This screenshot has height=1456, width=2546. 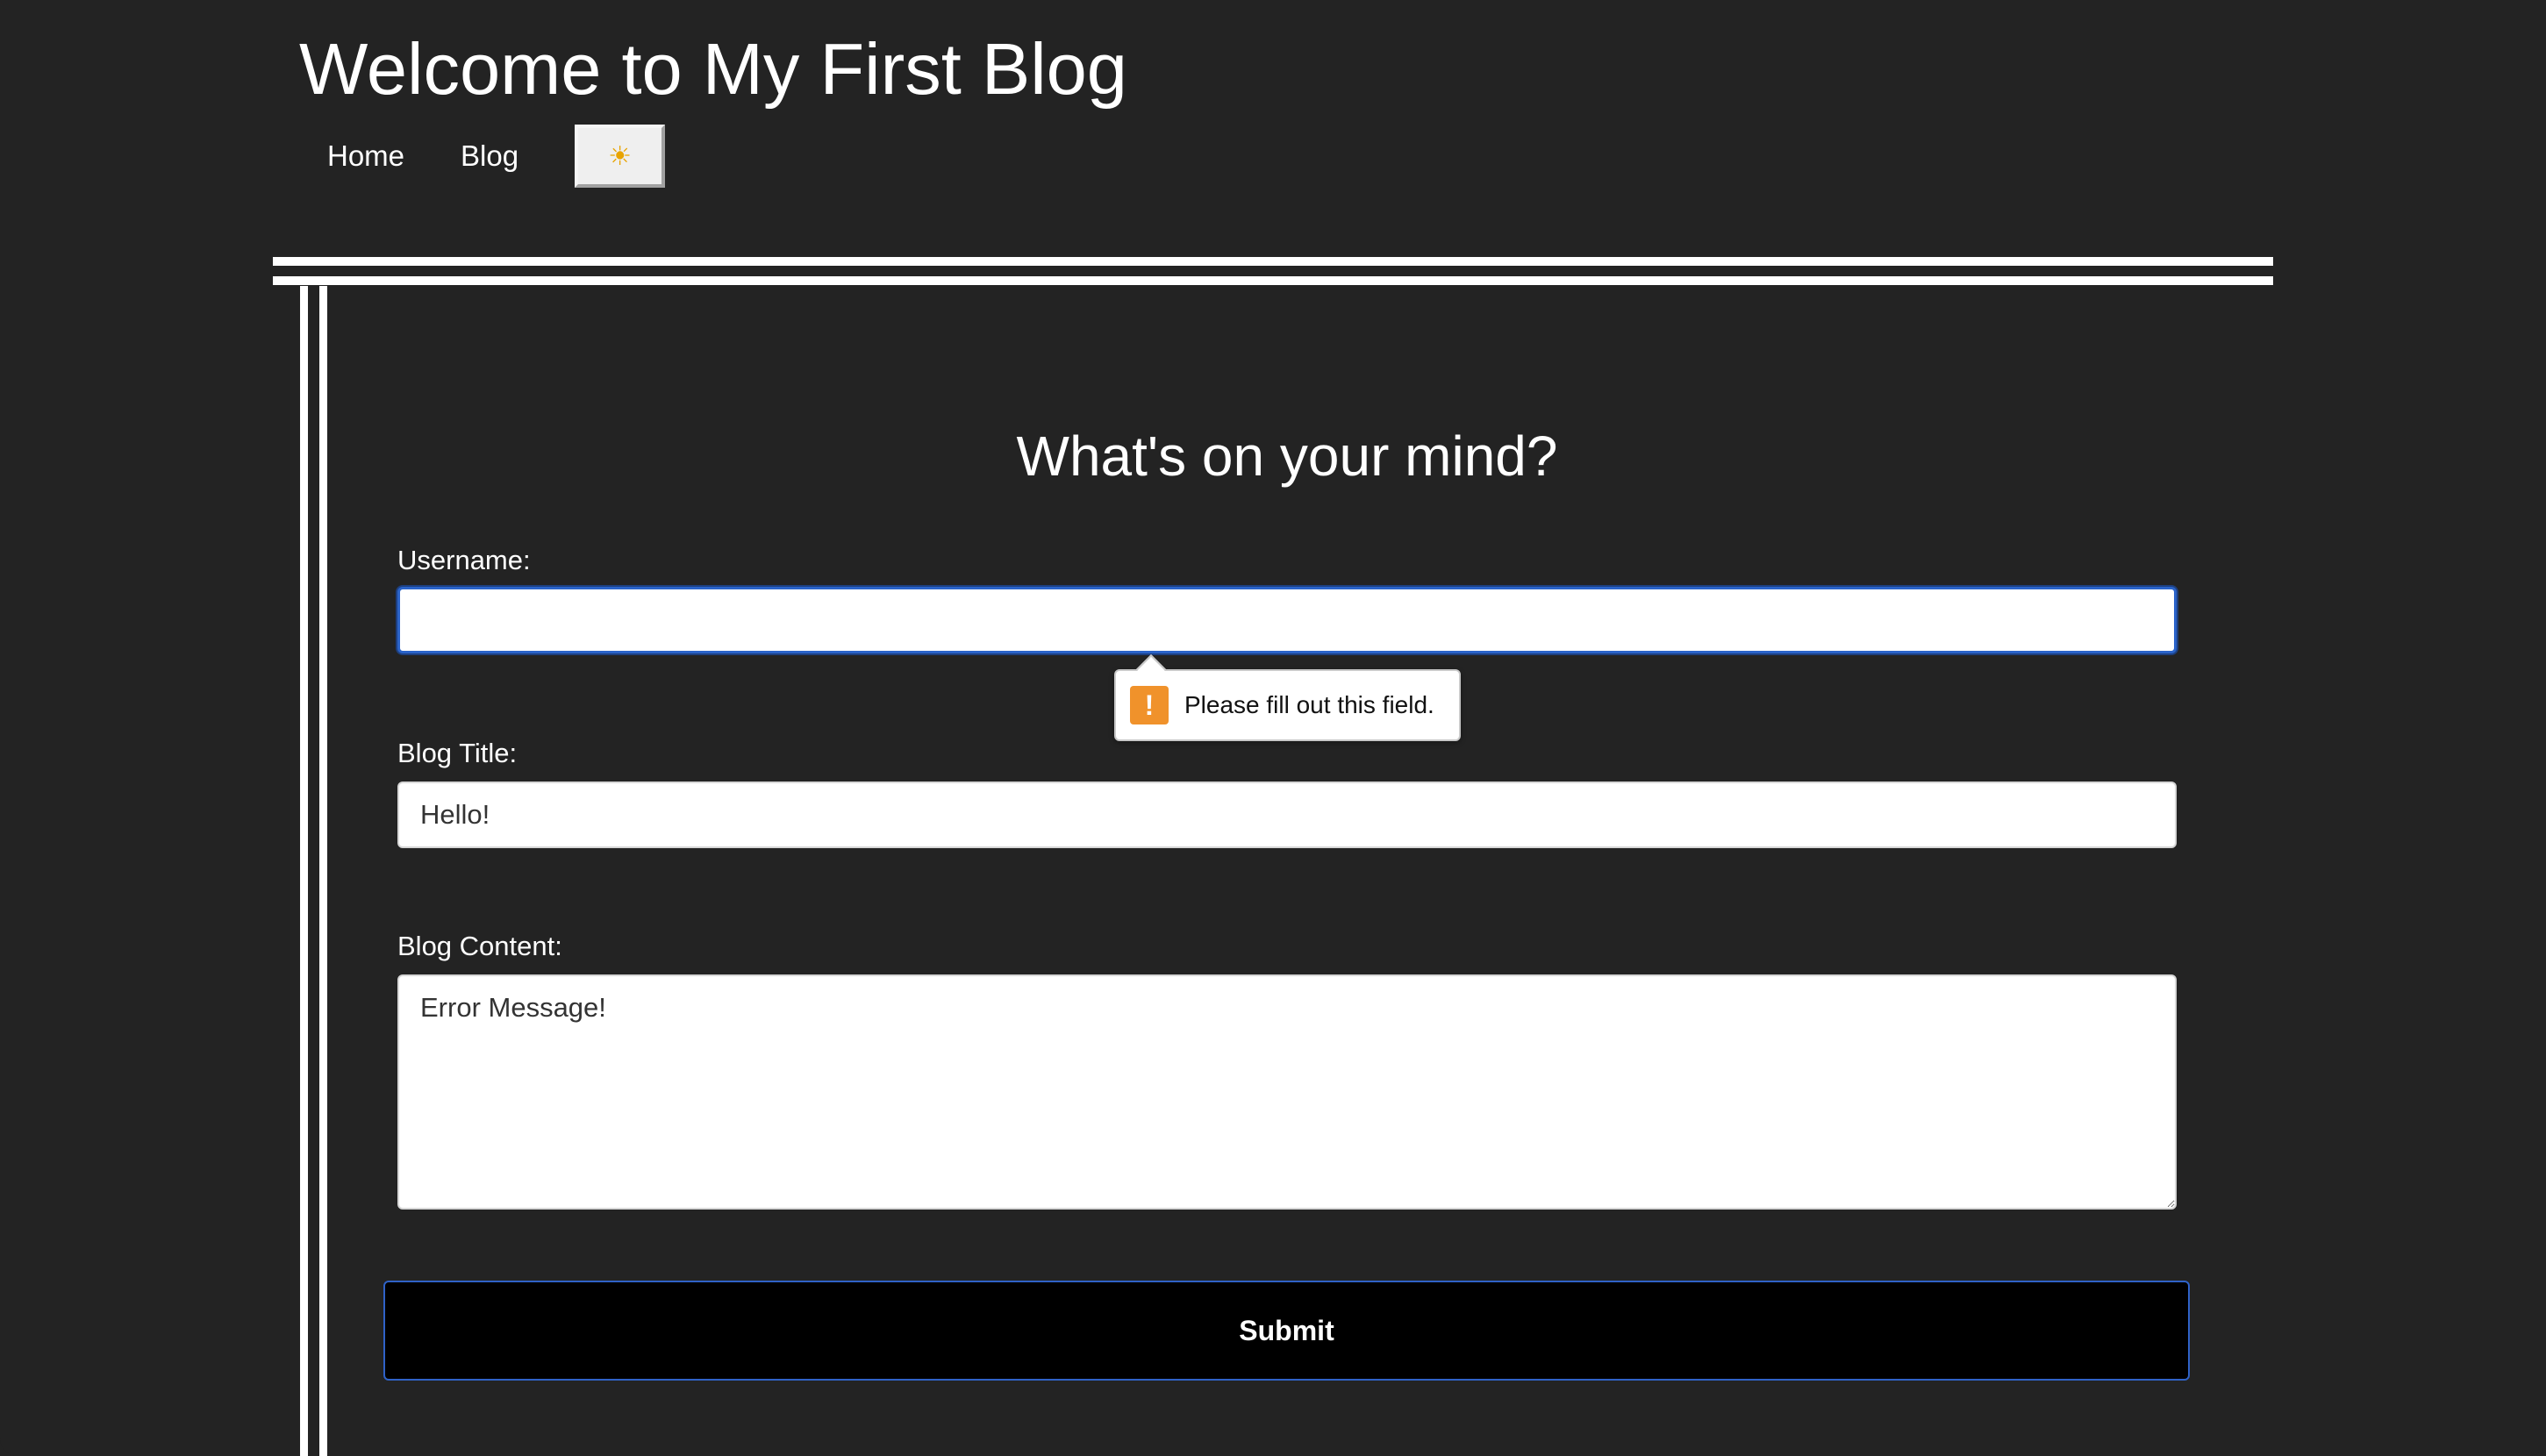 I want to click on sun-icon: ☀, so click(x=620, y=156).